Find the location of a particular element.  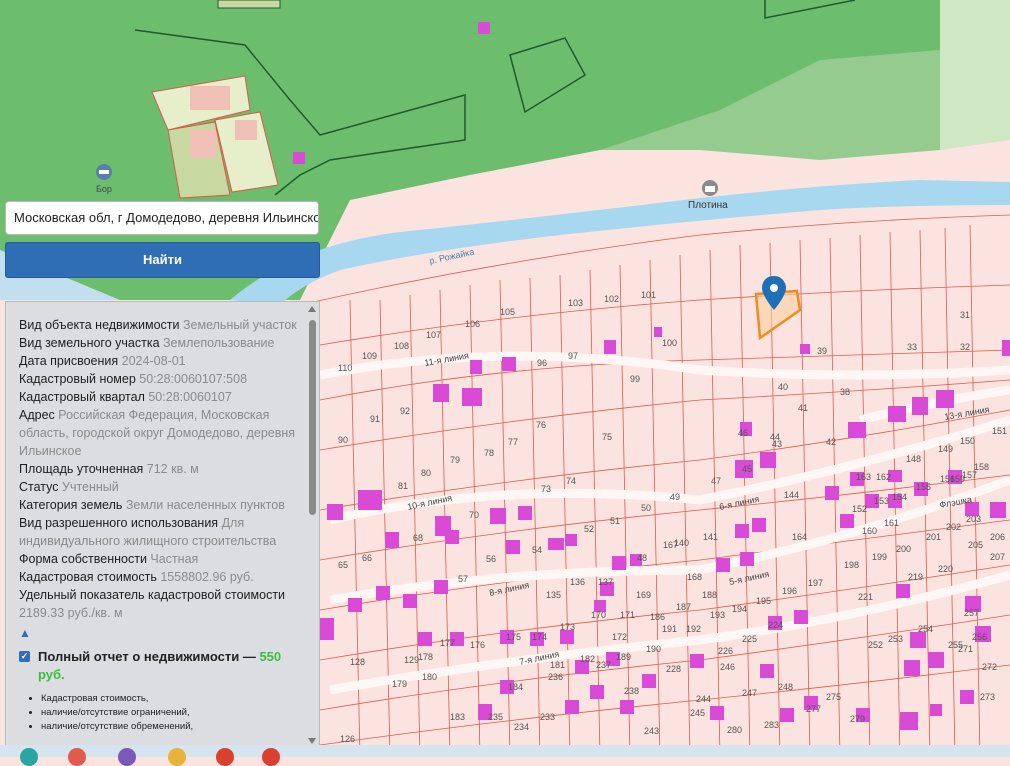

parcel-number-label: 31 is located at coordinates (965, 315).